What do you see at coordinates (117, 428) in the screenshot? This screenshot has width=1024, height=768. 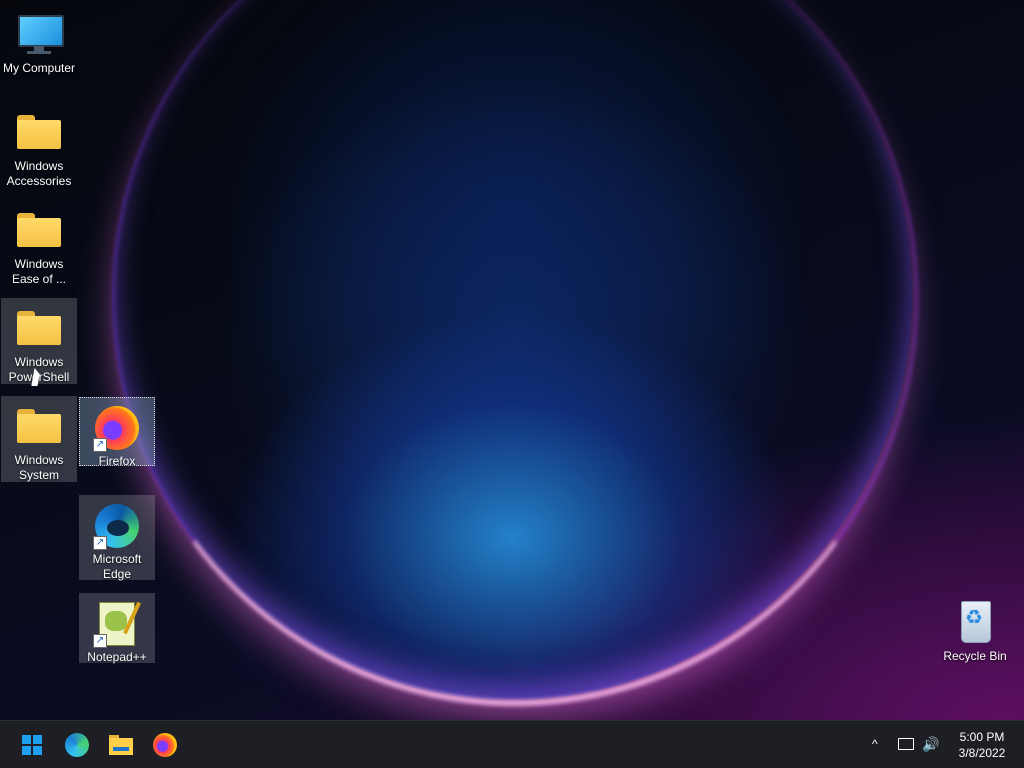 I see `firefox-icon: ↗` at bounding box center [117, 428].